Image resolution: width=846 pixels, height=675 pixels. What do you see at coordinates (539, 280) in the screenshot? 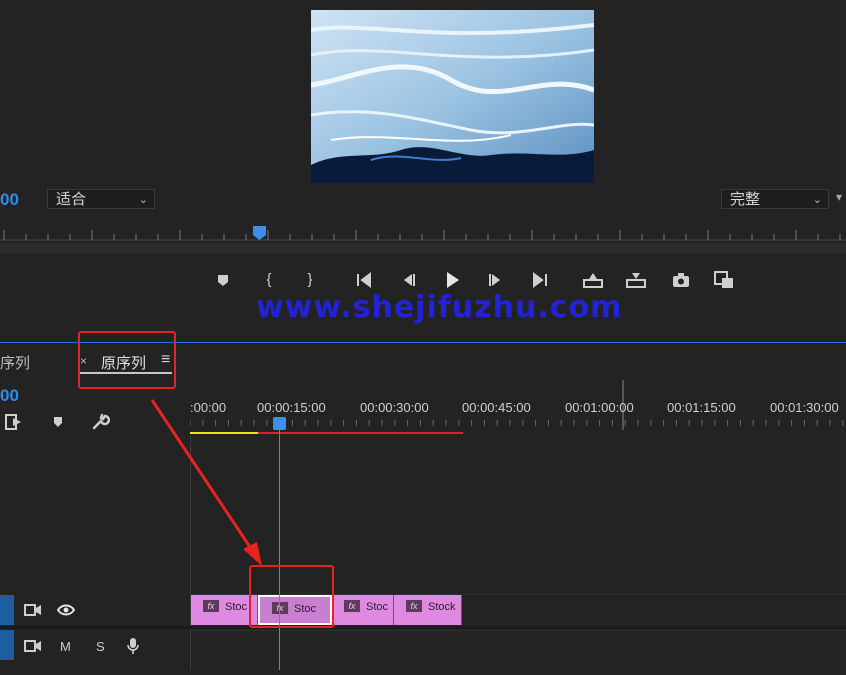
I see `go-to-out-icon` at bounding box center [539, 280].